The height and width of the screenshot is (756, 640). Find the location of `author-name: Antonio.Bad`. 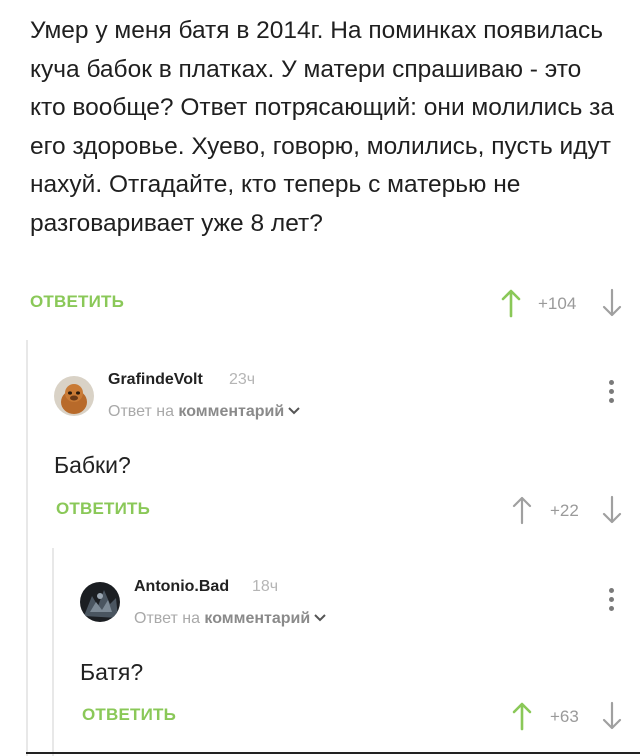

author-name: Antonio.Bad is located at coordinates (181, 587).